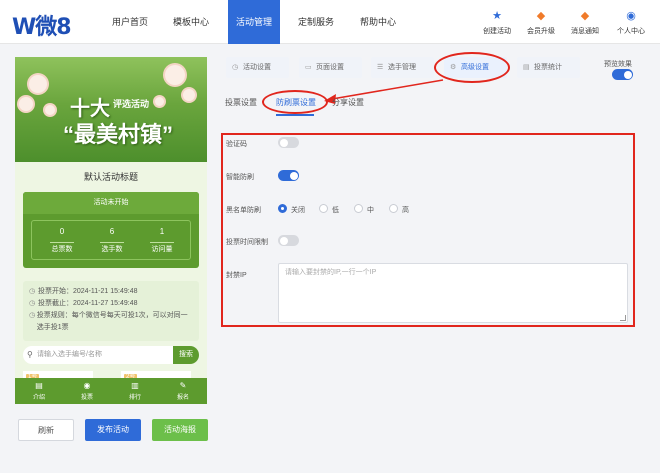 Image resolution: width=660 pixels, height=473 pixels. What do you see at coordinates (87, 391) in the screenshot?
I see `bottom-nav-vote: ◉ 投票` at bounding box center [87, 391].